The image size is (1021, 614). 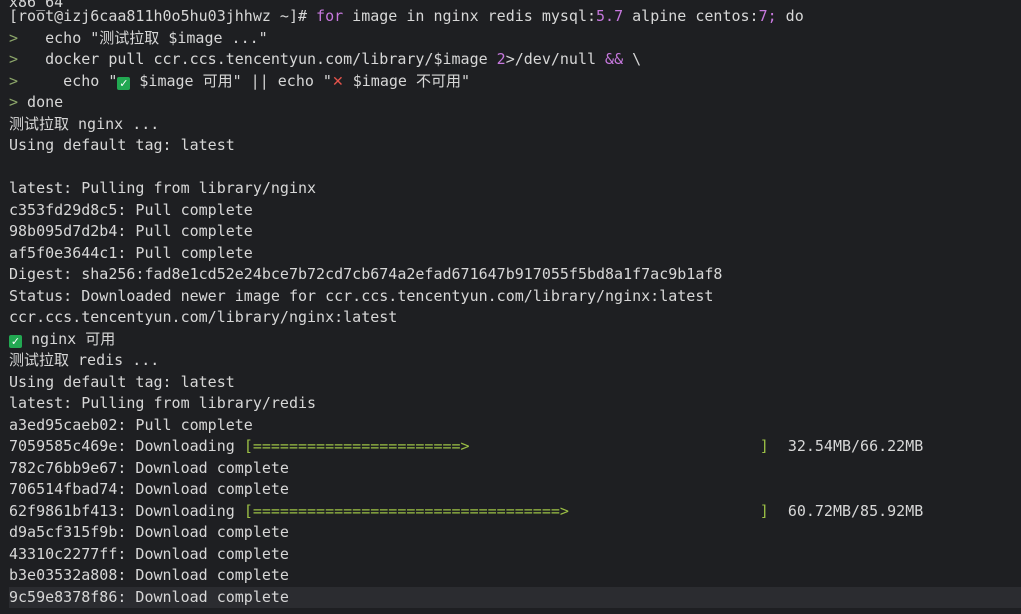 What do you see at coordinates (772, 16) in the screenshot?
I see `command-semicolon: ;` at bounding box center [772, 16].